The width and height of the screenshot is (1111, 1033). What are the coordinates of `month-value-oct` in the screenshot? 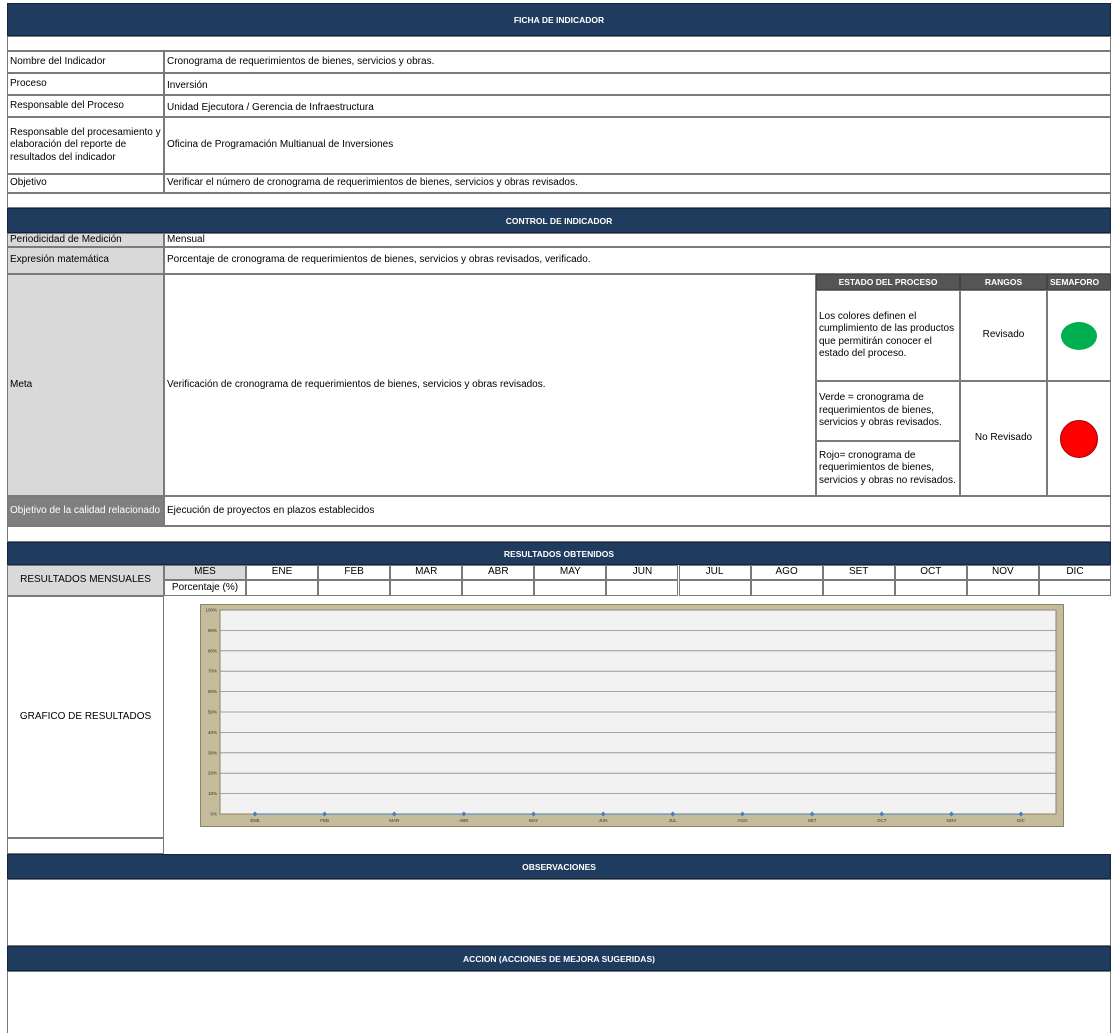 It's located at (930, 588).